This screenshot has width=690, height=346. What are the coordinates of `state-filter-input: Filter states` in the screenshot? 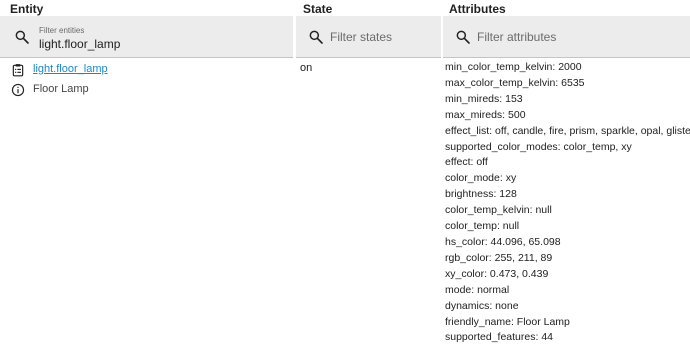 It's located at (361, 37).